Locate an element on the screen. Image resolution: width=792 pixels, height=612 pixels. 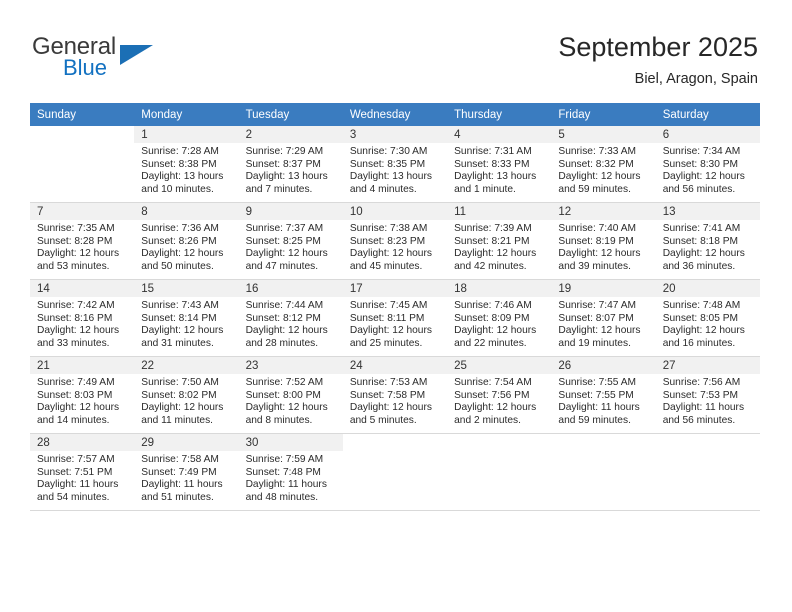
day-number: 25 is located at coordinates (499, 365).